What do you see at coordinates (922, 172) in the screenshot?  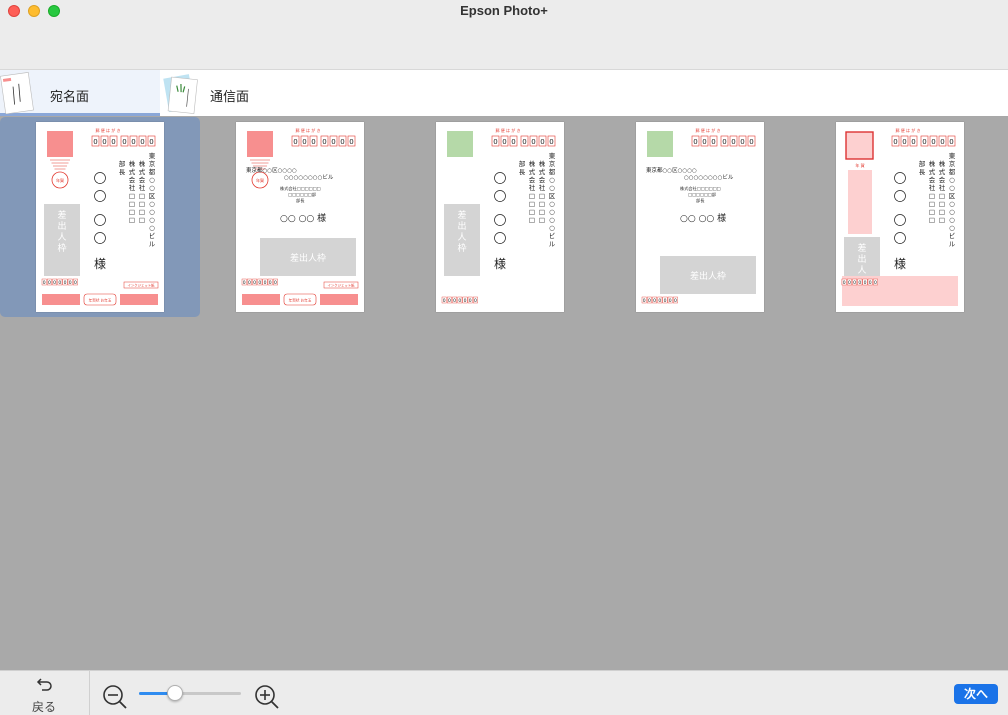 I see `recipient-address-char: 長` at bounding box center [922, 172].